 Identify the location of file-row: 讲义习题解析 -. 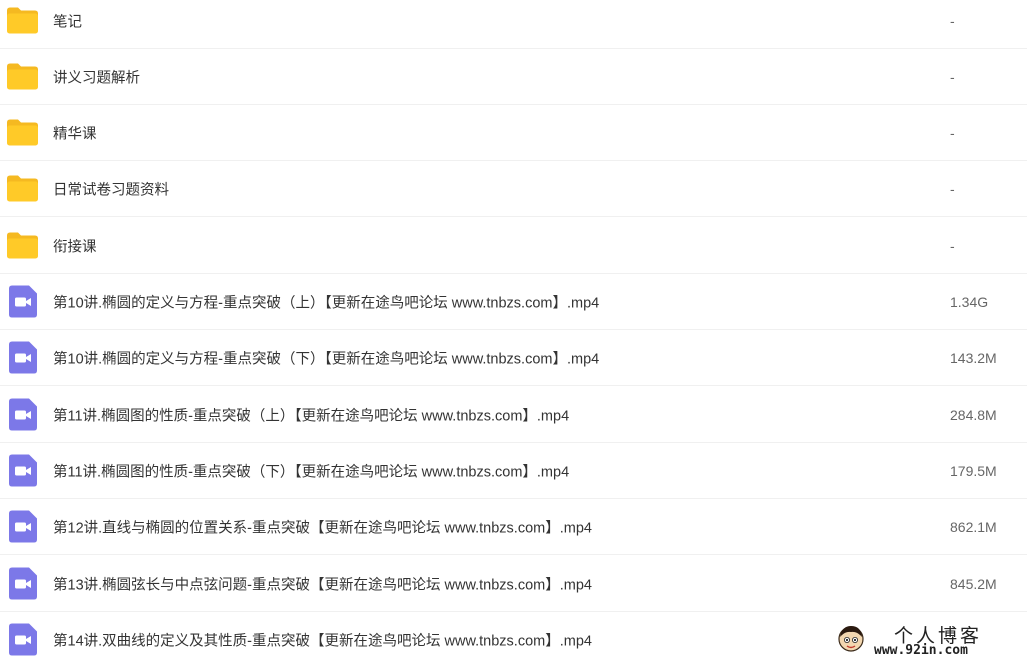
(513, 77).